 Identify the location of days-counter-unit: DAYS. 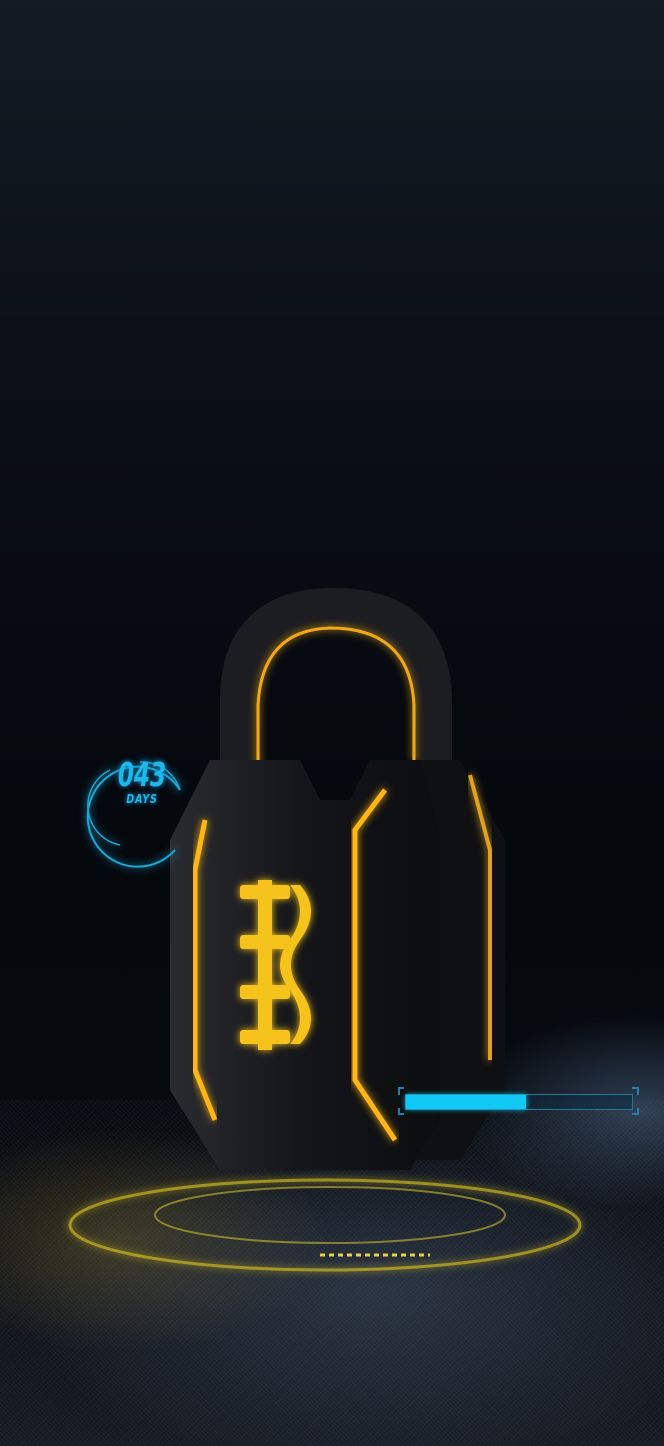
(142, 799).